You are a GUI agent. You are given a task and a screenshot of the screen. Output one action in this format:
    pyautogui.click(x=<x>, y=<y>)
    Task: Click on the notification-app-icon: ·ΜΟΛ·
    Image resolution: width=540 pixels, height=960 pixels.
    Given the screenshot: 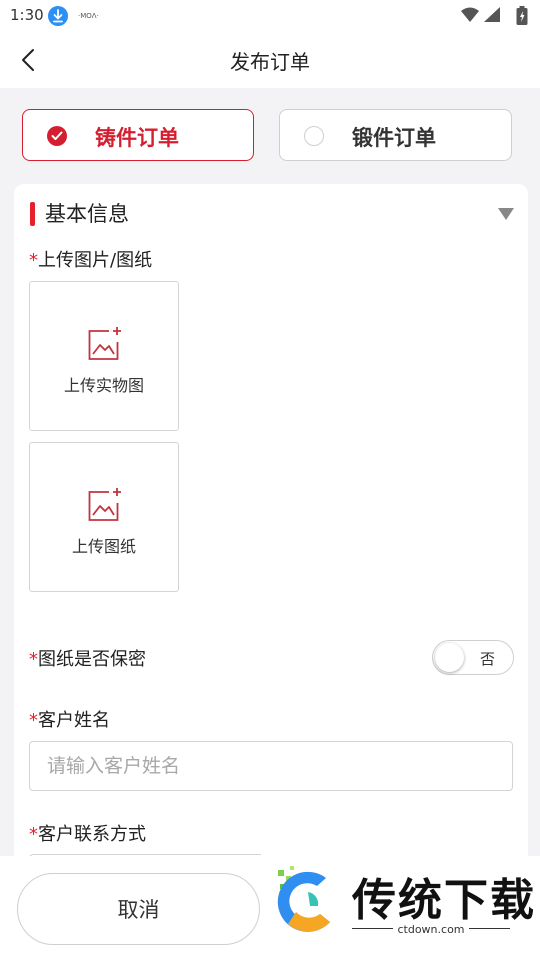 What is the action you would take?
    pyautogui.click(x=88, y=16)
    